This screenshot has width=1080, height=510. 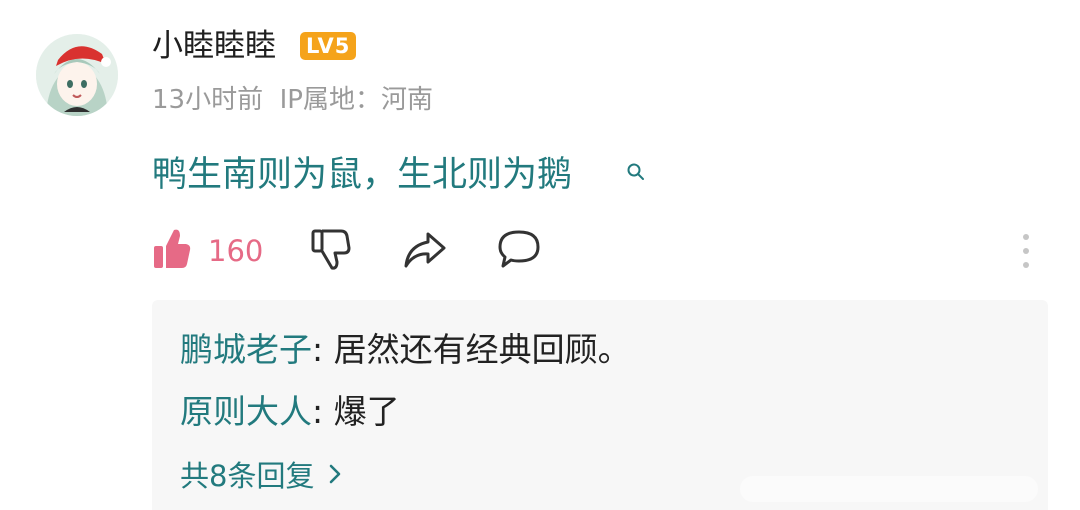 I want to click on avatar-illustration, so click(x=77, y=75).